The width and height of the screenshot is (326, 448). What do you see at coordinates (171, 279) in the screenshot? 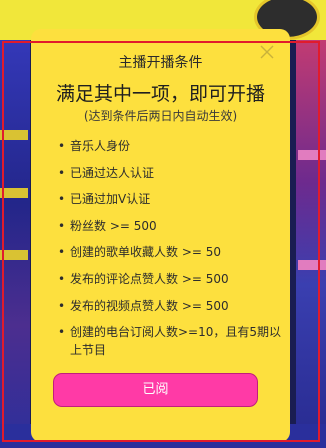
I see `condition-item: 发布的评论点赞人数 >= 500` at bounding box center [171, 279].